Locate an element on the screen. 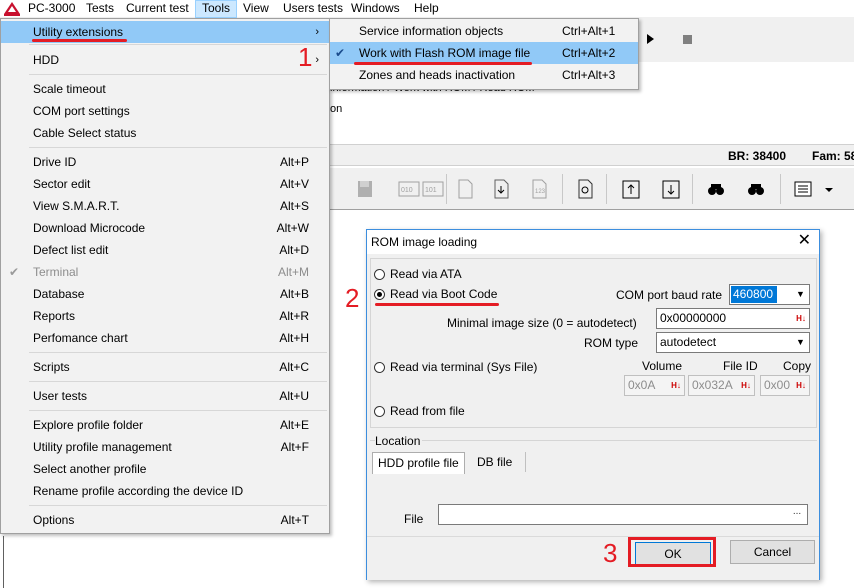  menu-item-label: Perfomance chart is located at coordinates (80, 338).